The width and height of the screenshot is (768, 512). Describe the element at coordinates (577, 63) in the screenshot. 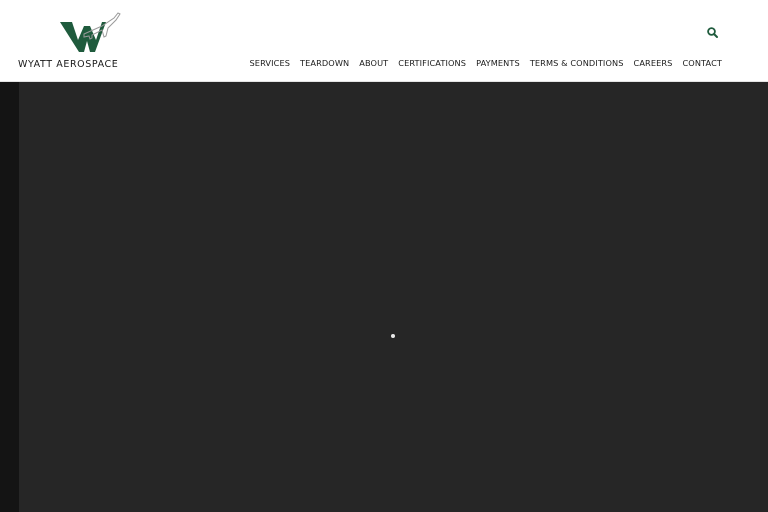

I see `nav-terms-conditions: TERMS & CONDITIONS` at that location.